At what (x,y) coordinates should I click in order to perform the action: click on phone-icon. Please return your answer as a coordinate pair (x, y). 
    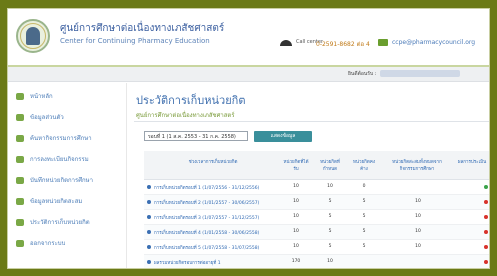
    Looking at the image, I should click on (286, 43).